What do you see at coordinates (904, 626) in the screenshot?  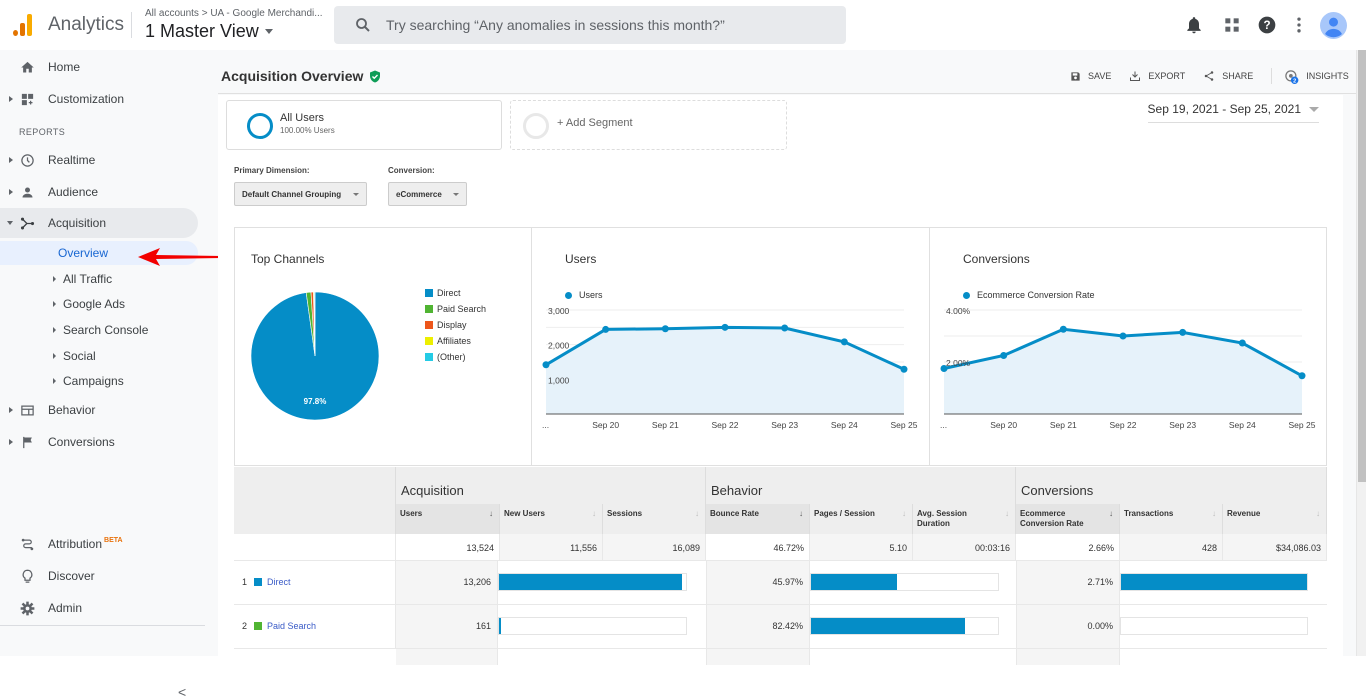 I see `bounce-rate-bar` at bounding box center [904, 626].